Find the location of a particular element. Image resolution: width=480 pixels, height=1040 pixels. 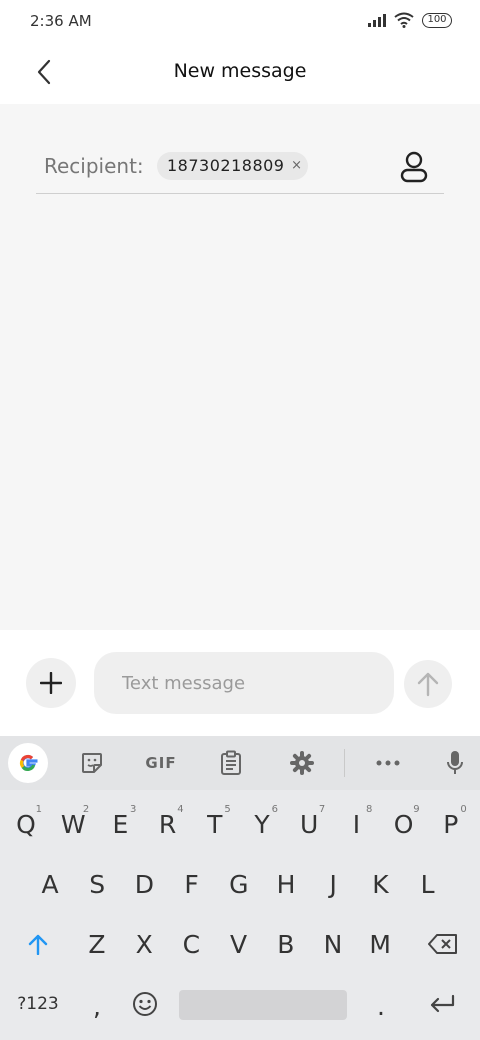

compose-bar is located at coordinates (240, 683).